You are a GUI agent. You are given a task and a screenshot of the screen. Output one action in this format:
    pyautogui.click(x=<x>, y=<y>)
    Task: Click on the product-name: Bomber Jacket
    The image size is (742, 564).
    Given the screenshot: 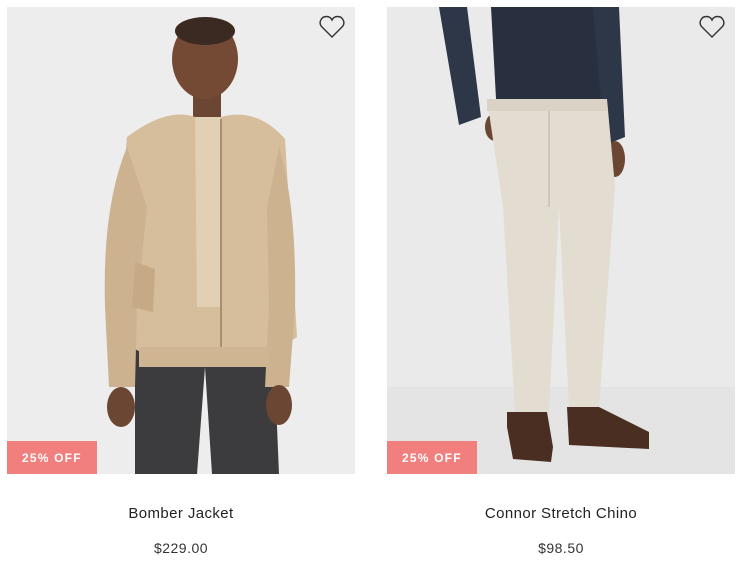 What is the action you would take?
    pyautogui.click(x=181, y=513)
    